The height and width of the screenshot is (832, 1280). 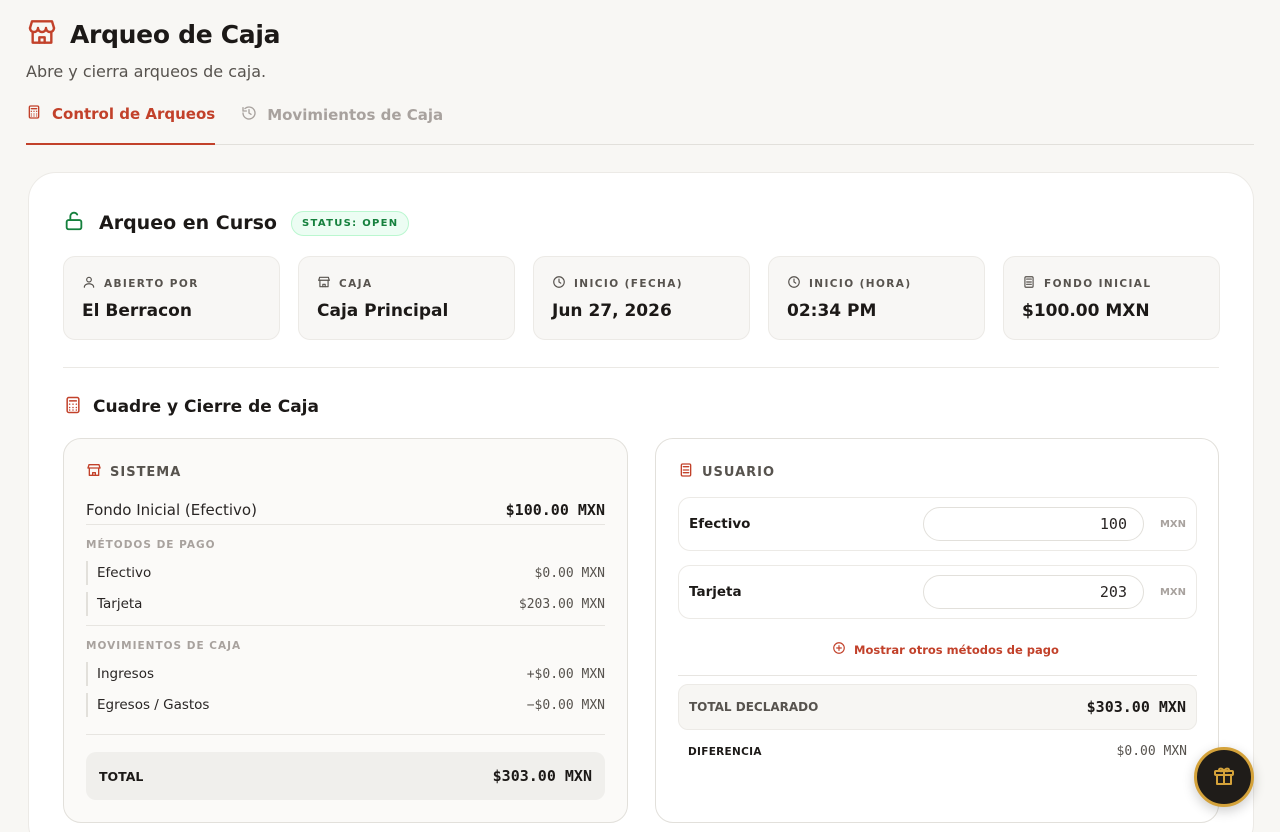 What do you see at coordinates (89, 283) in the screenshot?
I see `user-icon` at bounding box center [89, 283].